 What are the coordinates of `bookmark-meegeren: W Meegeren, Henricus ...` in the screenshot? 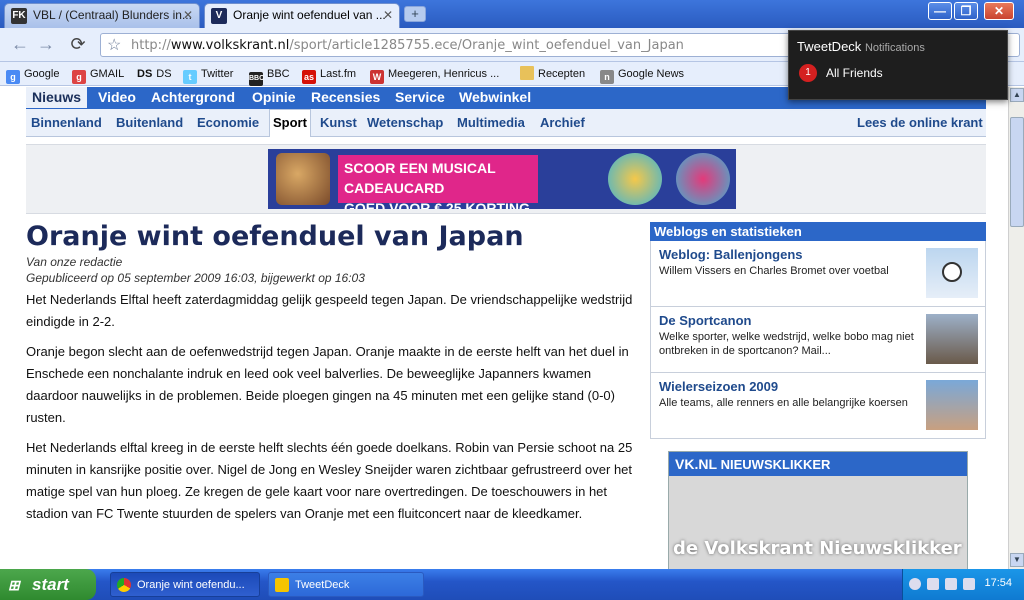 It's located at (434, 75).